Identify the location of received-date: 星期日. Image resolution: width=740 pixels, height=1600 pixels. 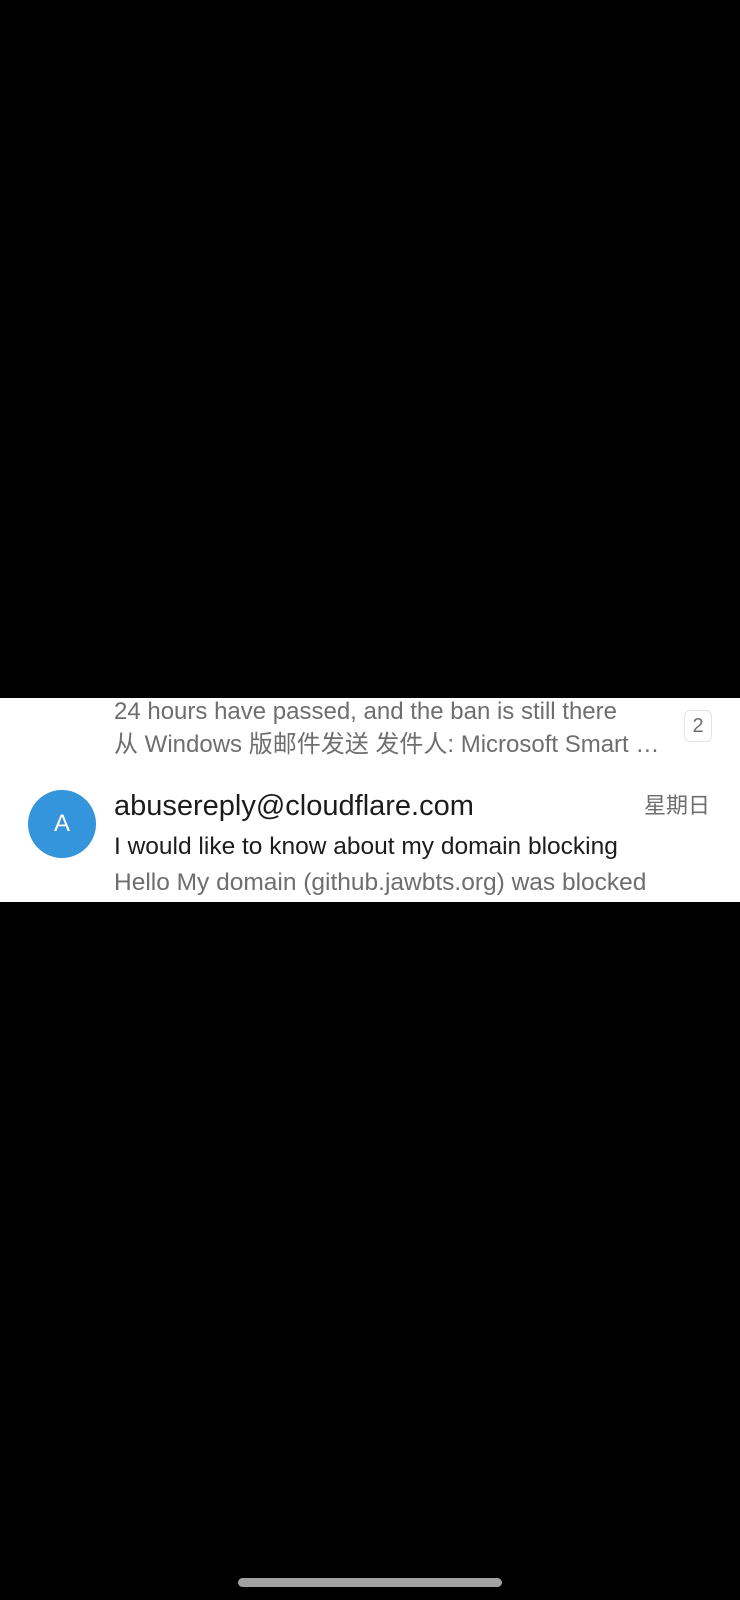
(676, 805).